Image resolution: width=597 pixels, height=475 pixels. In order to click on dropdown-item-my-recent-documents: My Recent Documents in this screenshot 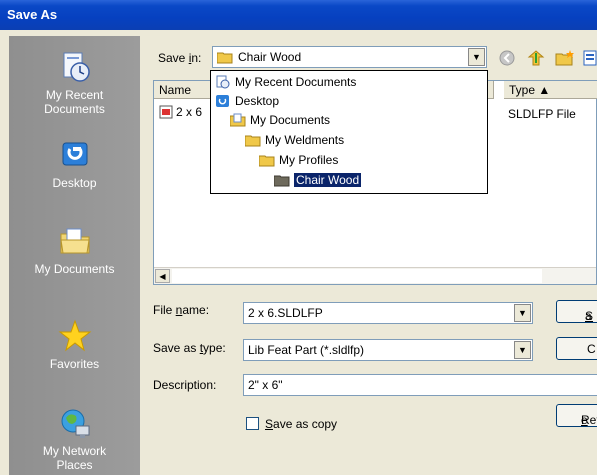, I will do `click(285, 82)`.